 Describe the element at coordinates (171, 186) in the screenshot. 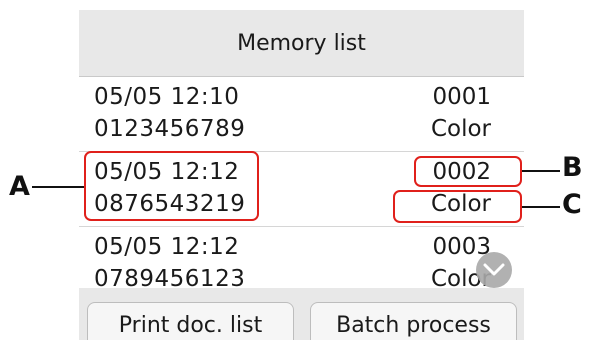

I see `callout-box-a` at that location.